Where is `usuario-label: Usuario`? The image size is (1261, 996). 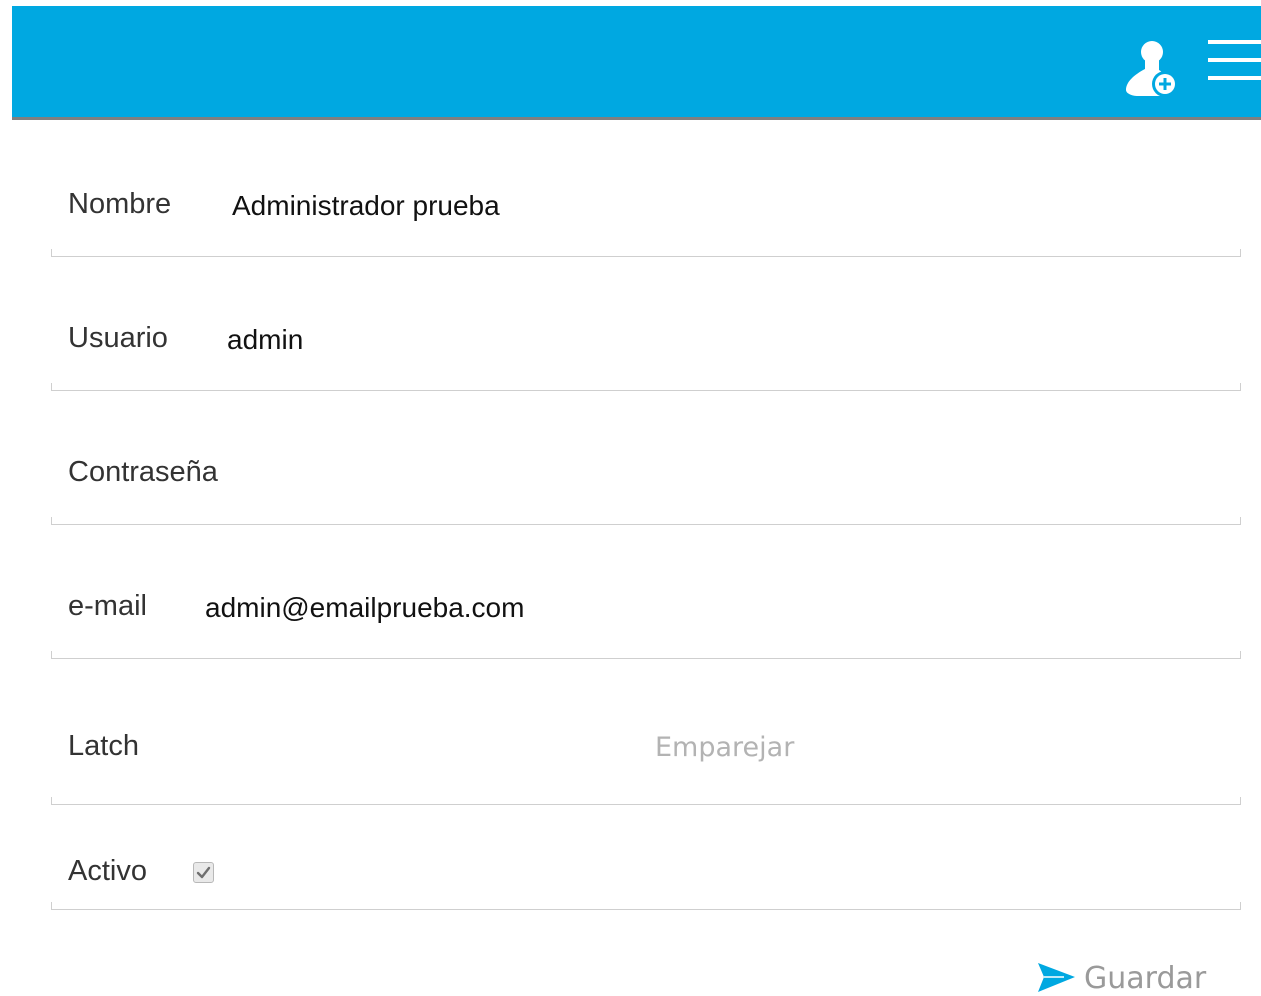
usuario-label: Usuario is located at coordinates (118, 338).